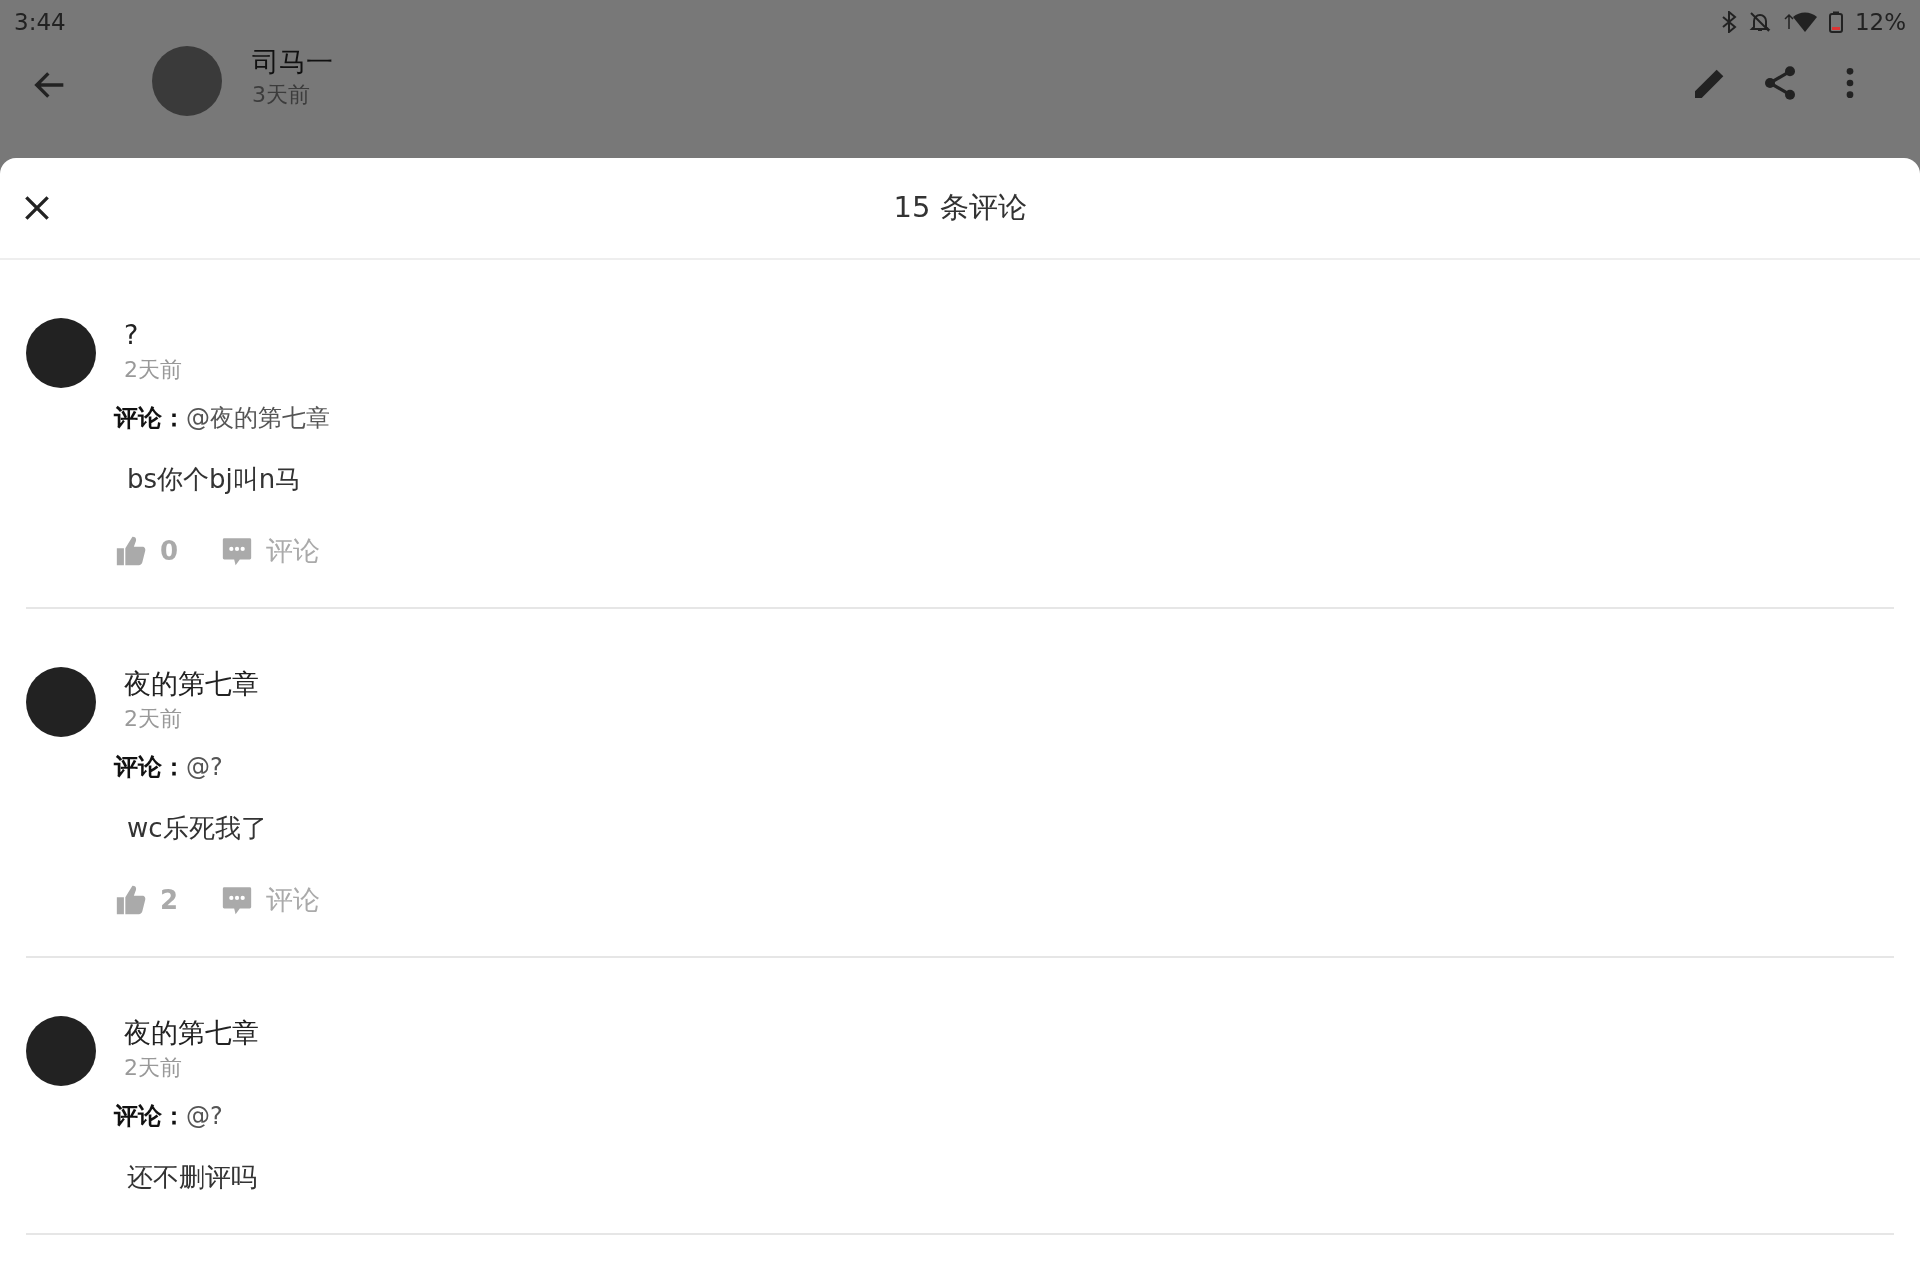 This screenshot has height=1280, width=1920. I want to click on battery-level: 12%, so click(1880, 22).